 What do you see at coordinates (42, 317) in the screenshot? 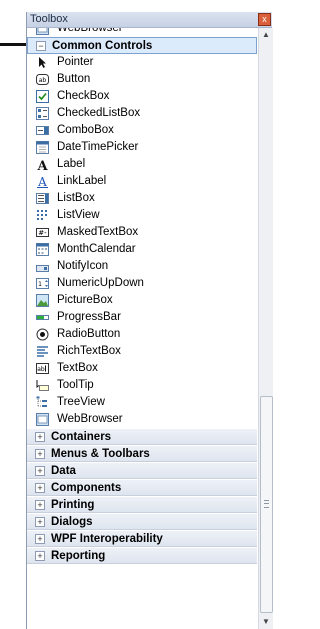
I see `progressbar-icon` at bounding box center [42, 317].